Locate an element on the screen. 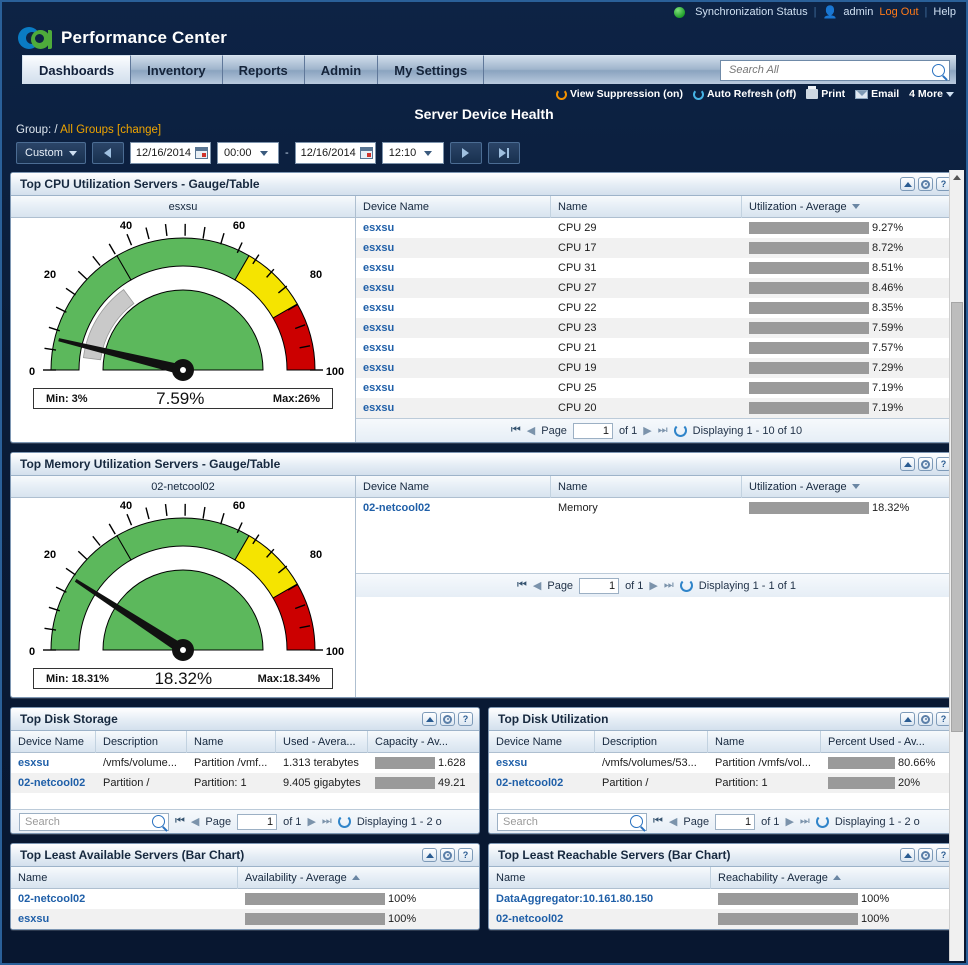  print-button: Print is located at coordinates (825, 93).